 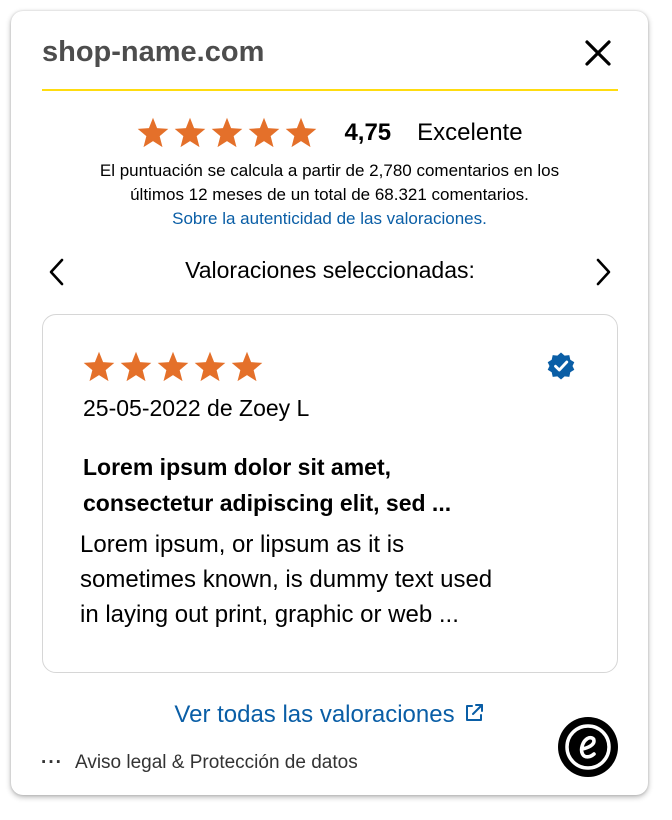 What do you see at coordinates (237, 467) in the screenshot?
I see `review-title-line: Lorem ipsum dolor sit amet,` at bounding box center [237, 467].